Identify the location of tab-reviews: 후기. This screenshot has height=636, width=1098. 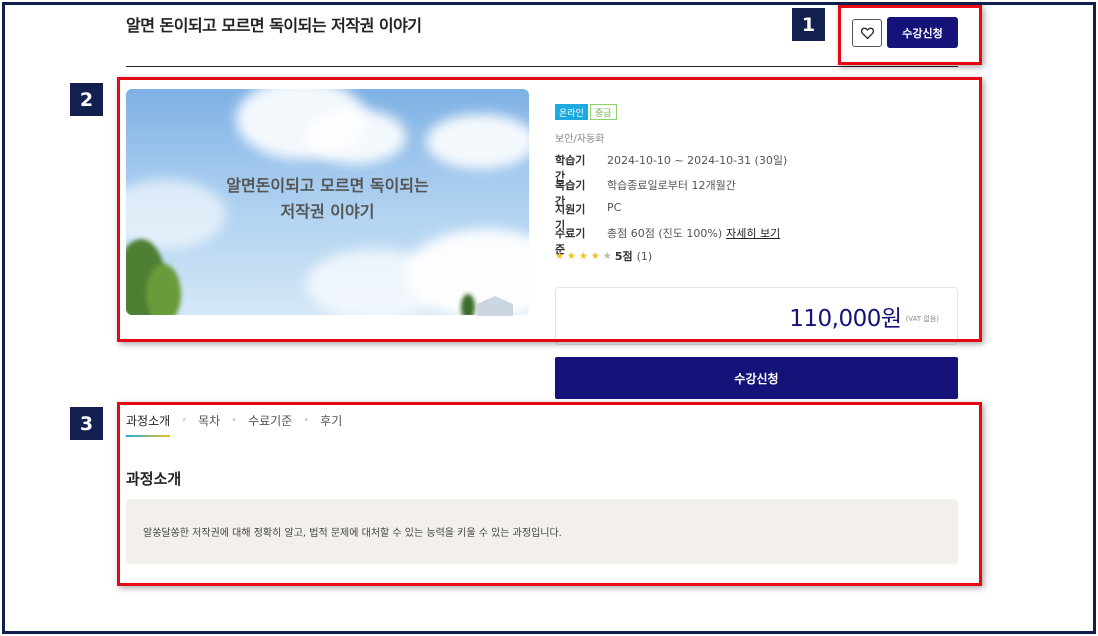
(331, 420).